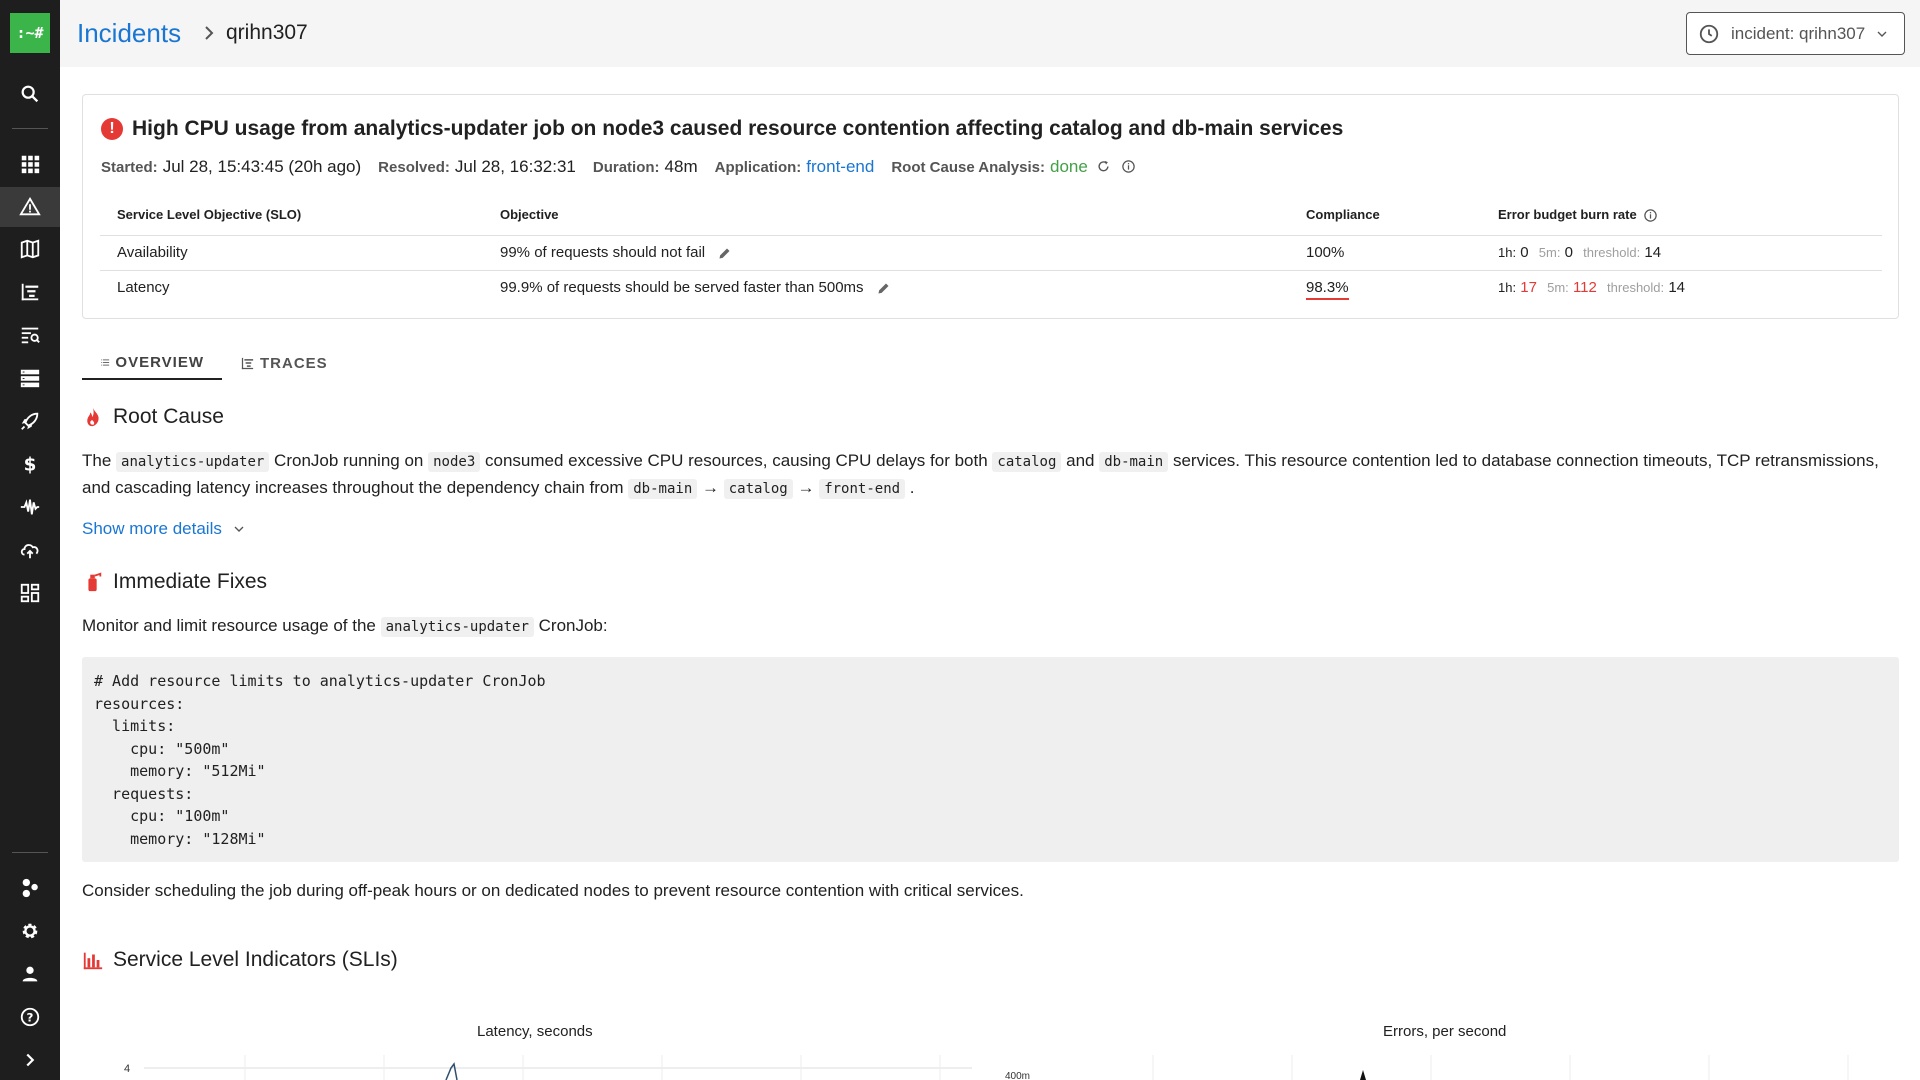 This screenshot has width=1920, height=1080. I want to click on burn-5m-value: 112, so click(1584, 288).